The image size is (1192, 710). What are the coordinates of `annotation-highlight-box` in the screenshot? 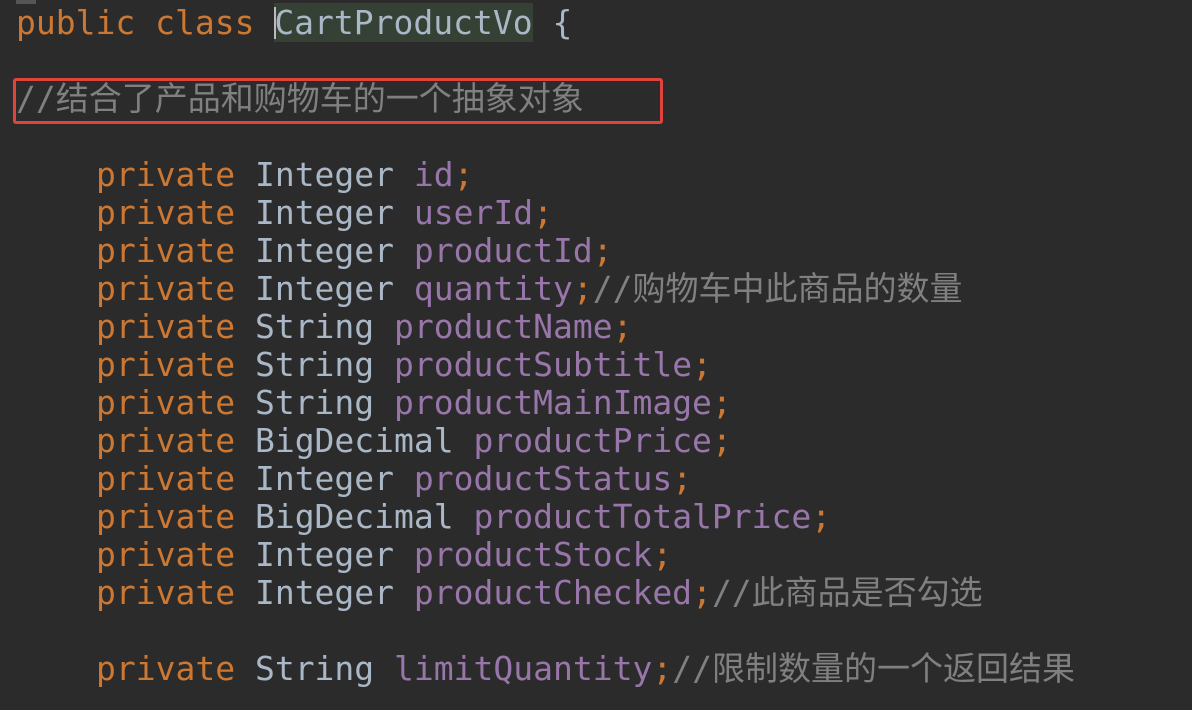 It's located at (338, 101).